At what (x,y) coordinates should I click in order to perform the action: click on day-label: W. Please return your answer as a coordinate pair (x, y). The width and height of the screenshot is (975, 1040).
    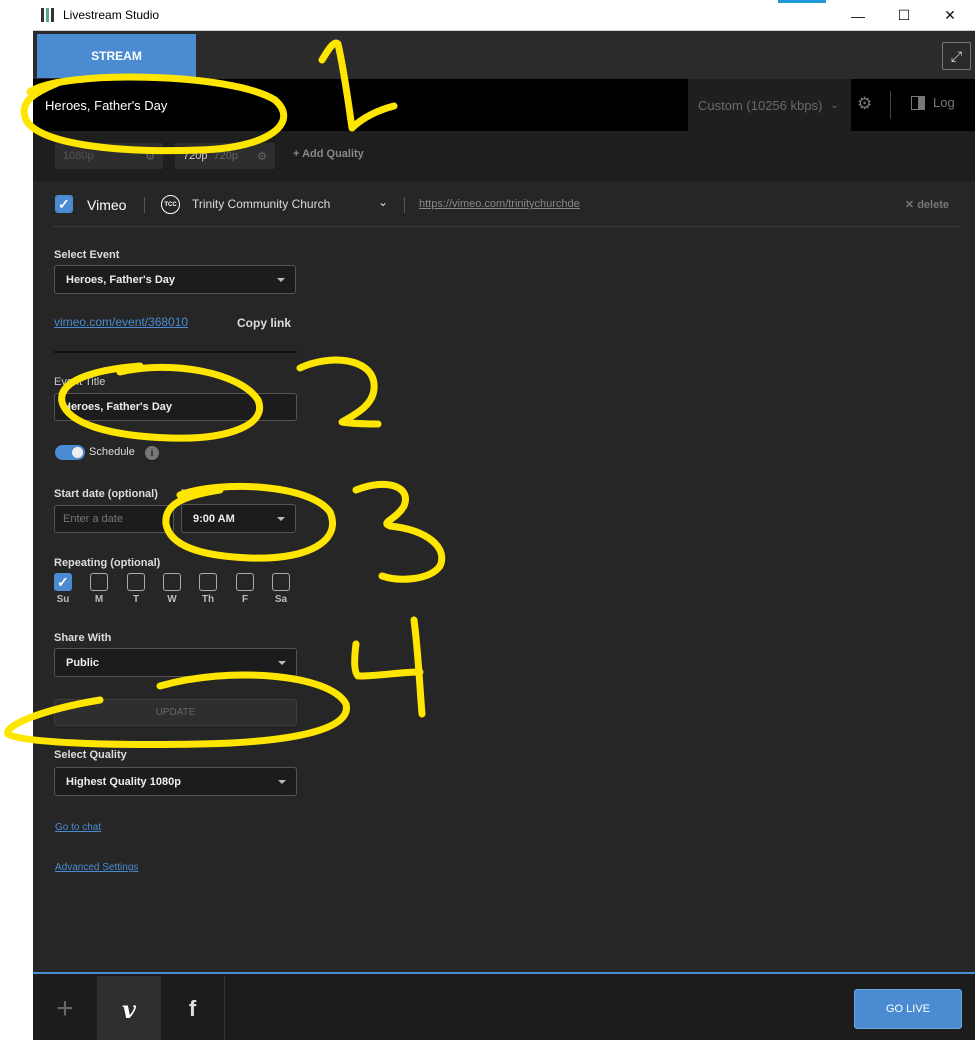
    Looking at the image, I should click on (172, 599).